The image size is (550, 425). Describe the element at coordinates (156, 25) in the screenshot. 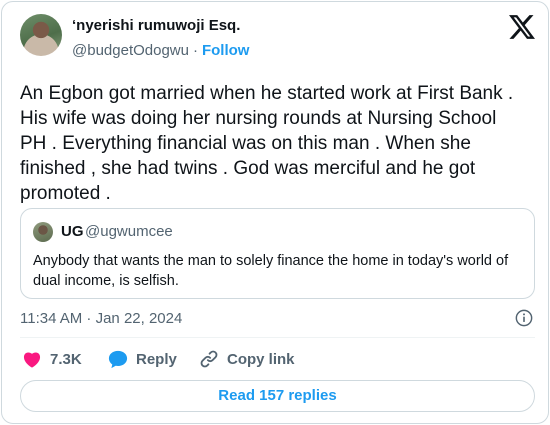

I see `author-display-name: ‘nyerishi rumuwoji Esq.` at that location.